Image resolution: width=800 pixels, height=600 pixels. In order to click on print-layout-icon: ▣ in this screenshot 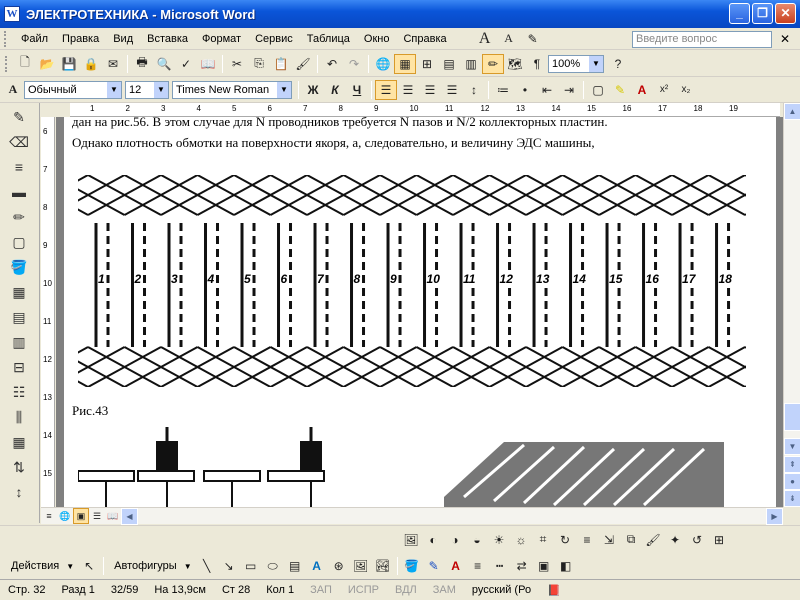, I will do `click(81, 516)`.